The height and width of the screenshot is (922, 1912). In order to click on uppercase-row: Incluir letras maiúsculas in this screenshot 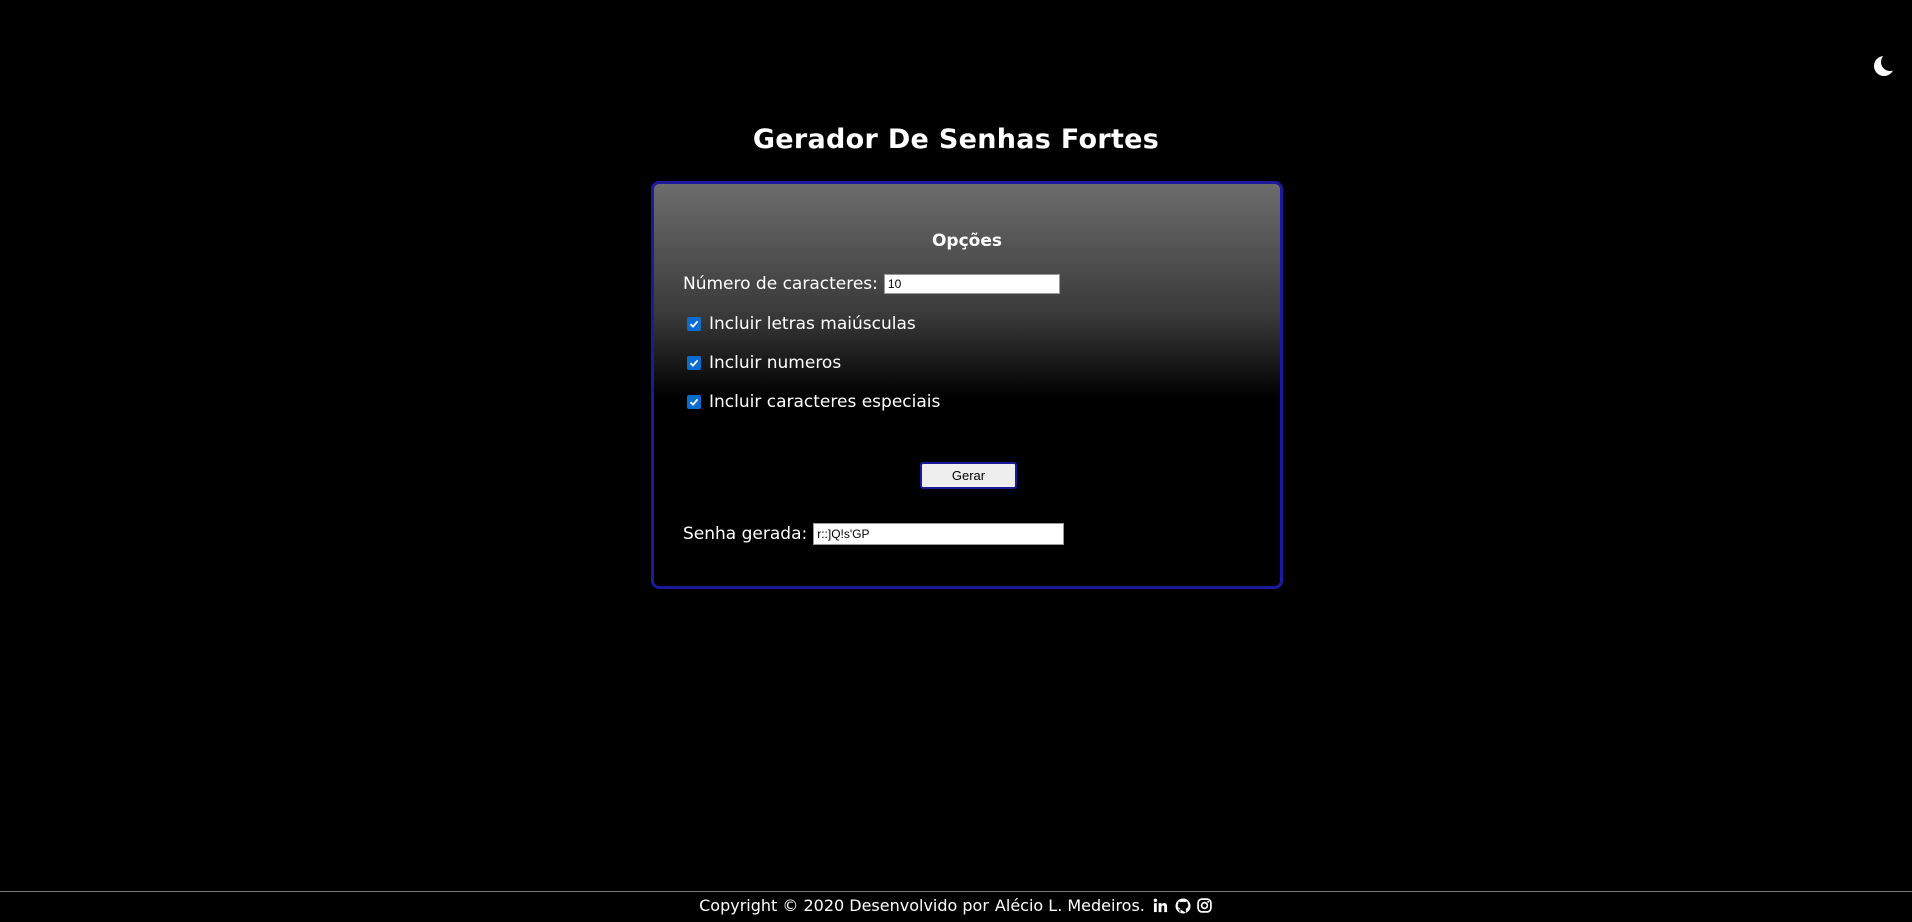, I will do `click(799, 324)`.